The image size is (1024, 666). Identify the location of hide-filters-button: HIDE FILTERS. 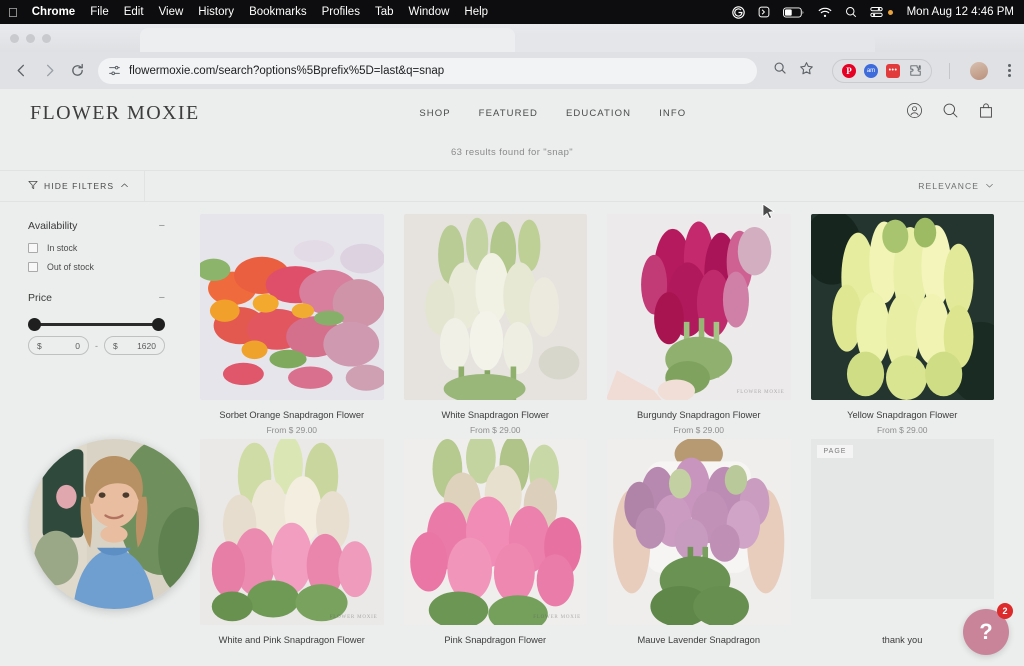
(72, 186).